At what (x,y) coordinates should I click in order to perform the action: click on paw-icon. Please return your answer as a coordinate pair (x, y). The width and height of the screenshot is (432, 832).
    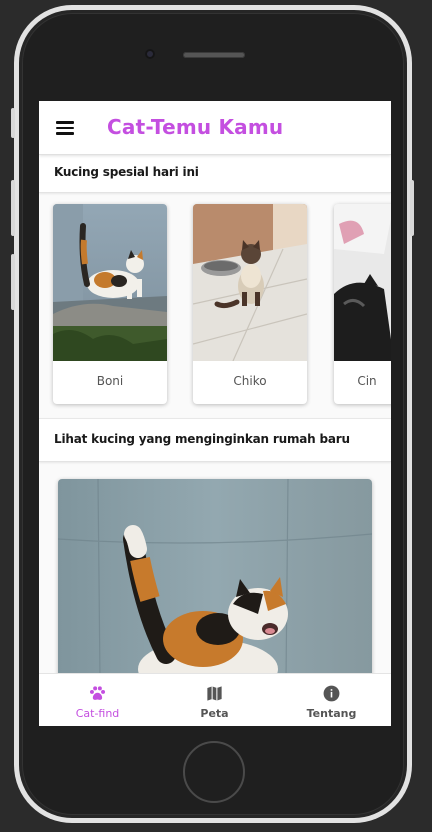
    Looking at the image, I should click on (97, 693).